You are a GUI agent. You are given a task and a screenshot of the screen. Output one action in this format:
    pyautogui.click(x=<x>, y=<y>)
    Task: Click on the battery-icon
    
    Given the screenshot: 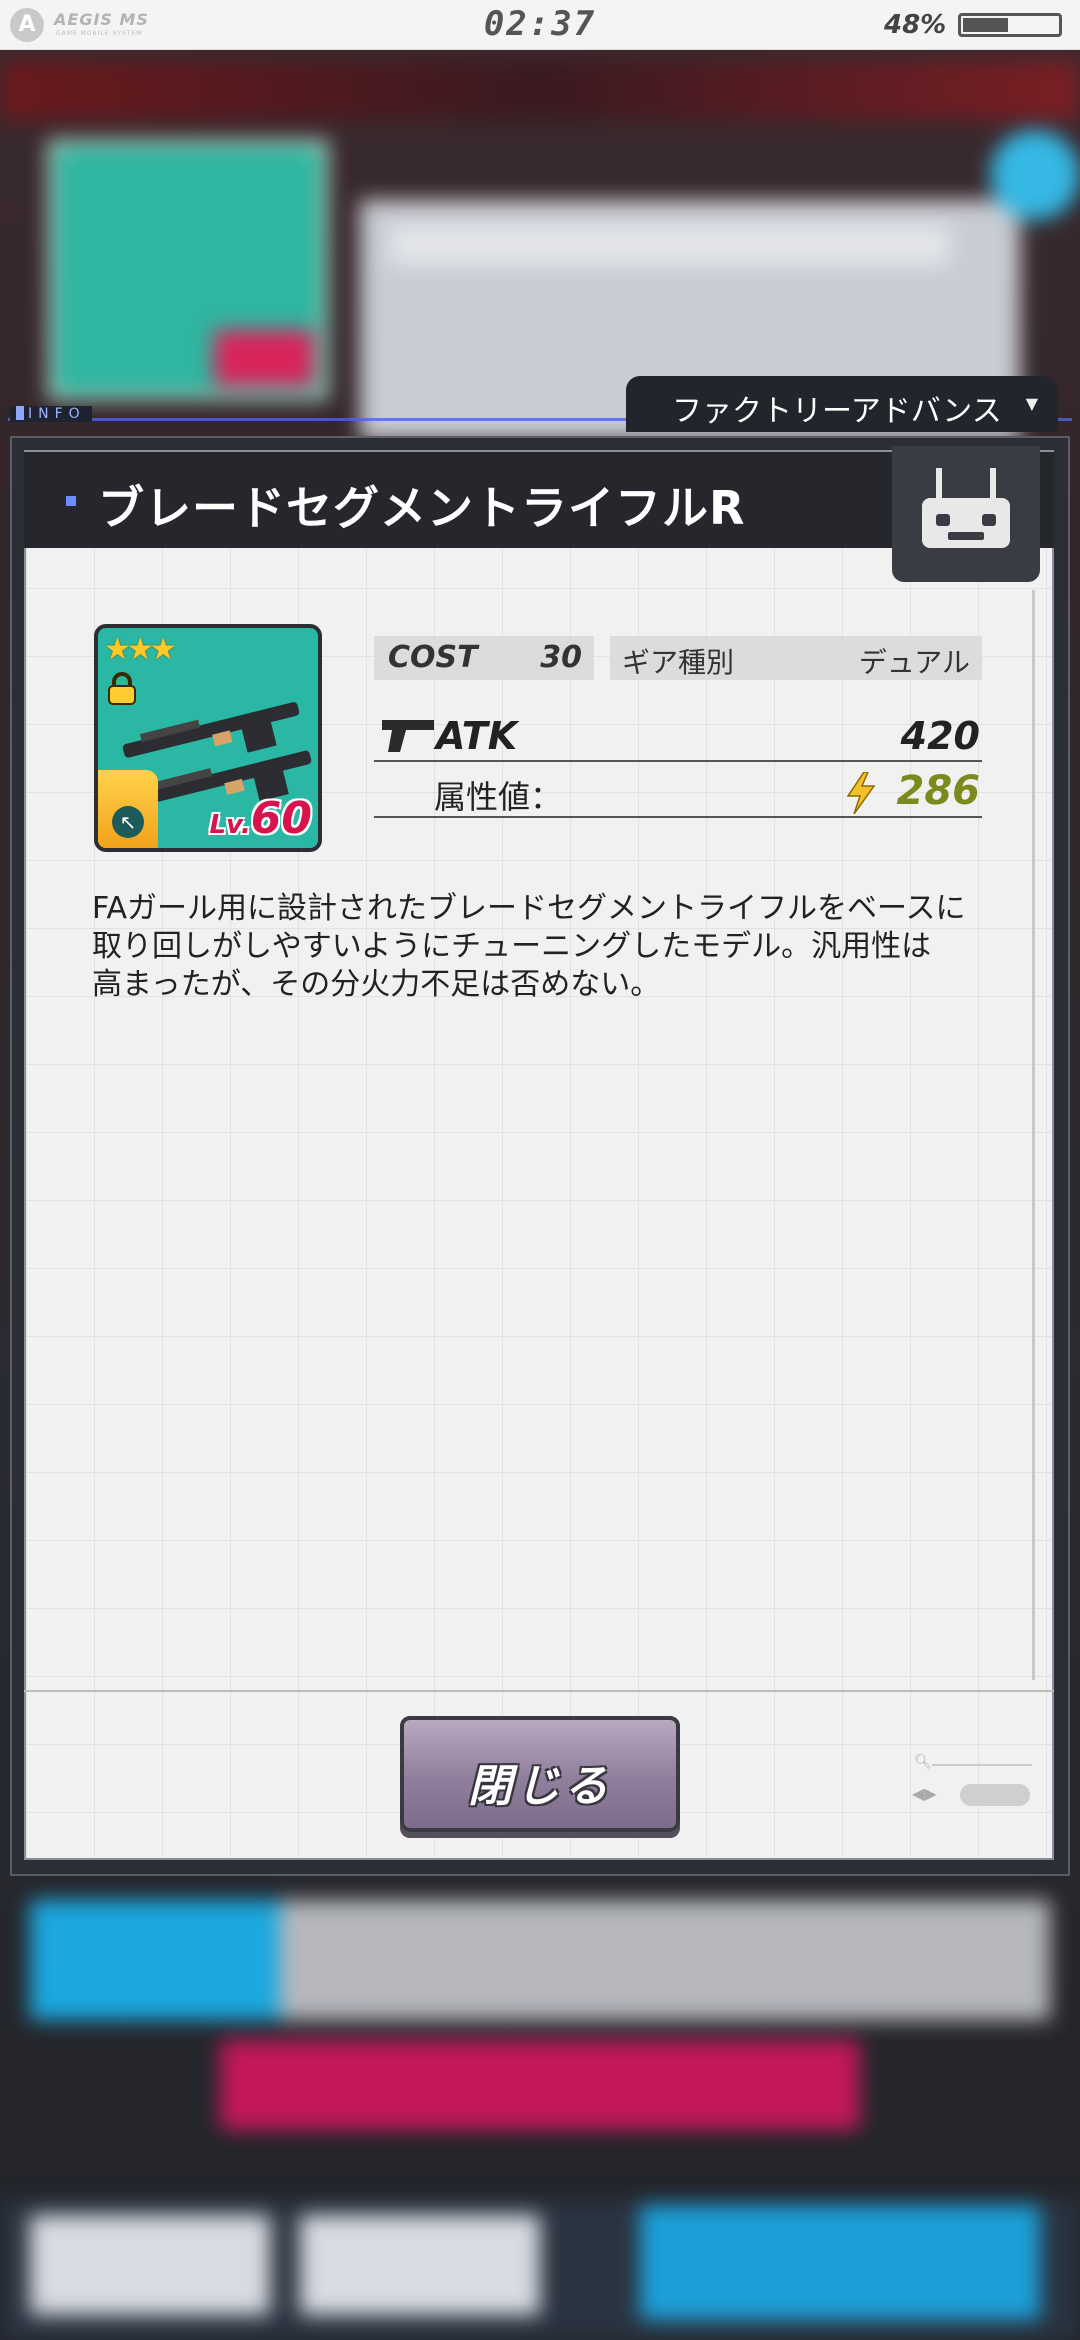 What is the action you would take?
    pyautogui.click(x=1010, y=25)
    